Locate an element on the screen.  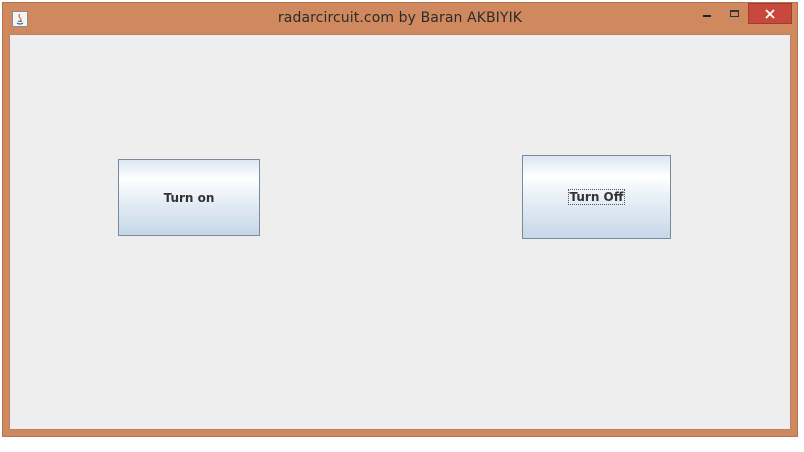
turn-on-button: Turn on is located at coordinates (189, 197).